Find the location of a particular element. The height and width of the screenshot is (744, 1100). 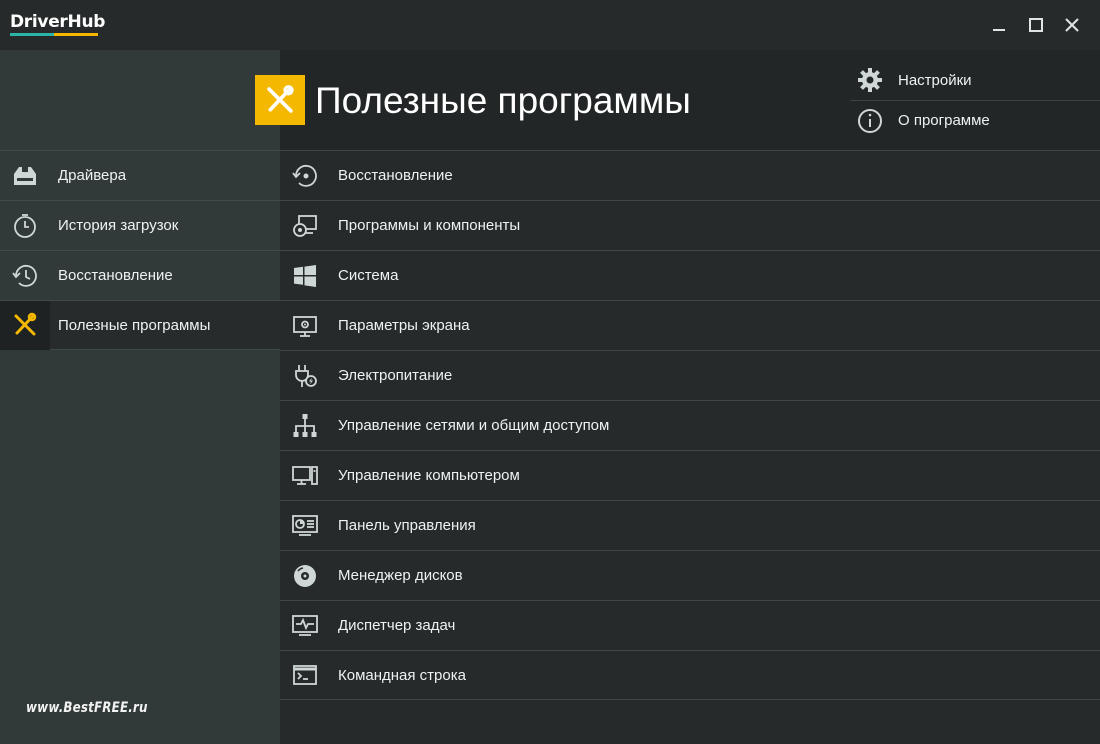

header-menu: Настройки О программе is located at coordinates (975, 100).